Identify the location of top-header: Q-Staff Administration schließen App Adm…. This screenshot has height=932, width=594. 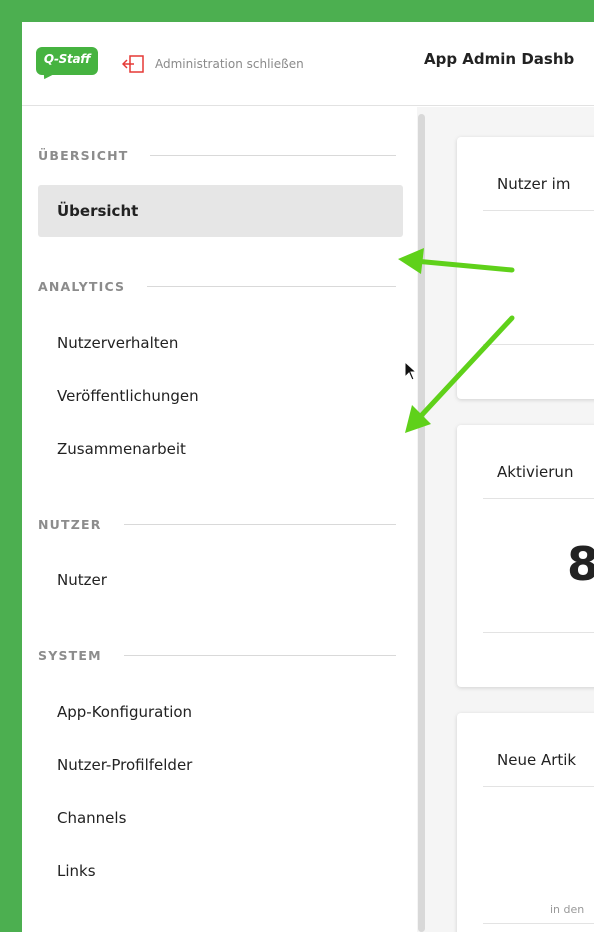
(308, 64).